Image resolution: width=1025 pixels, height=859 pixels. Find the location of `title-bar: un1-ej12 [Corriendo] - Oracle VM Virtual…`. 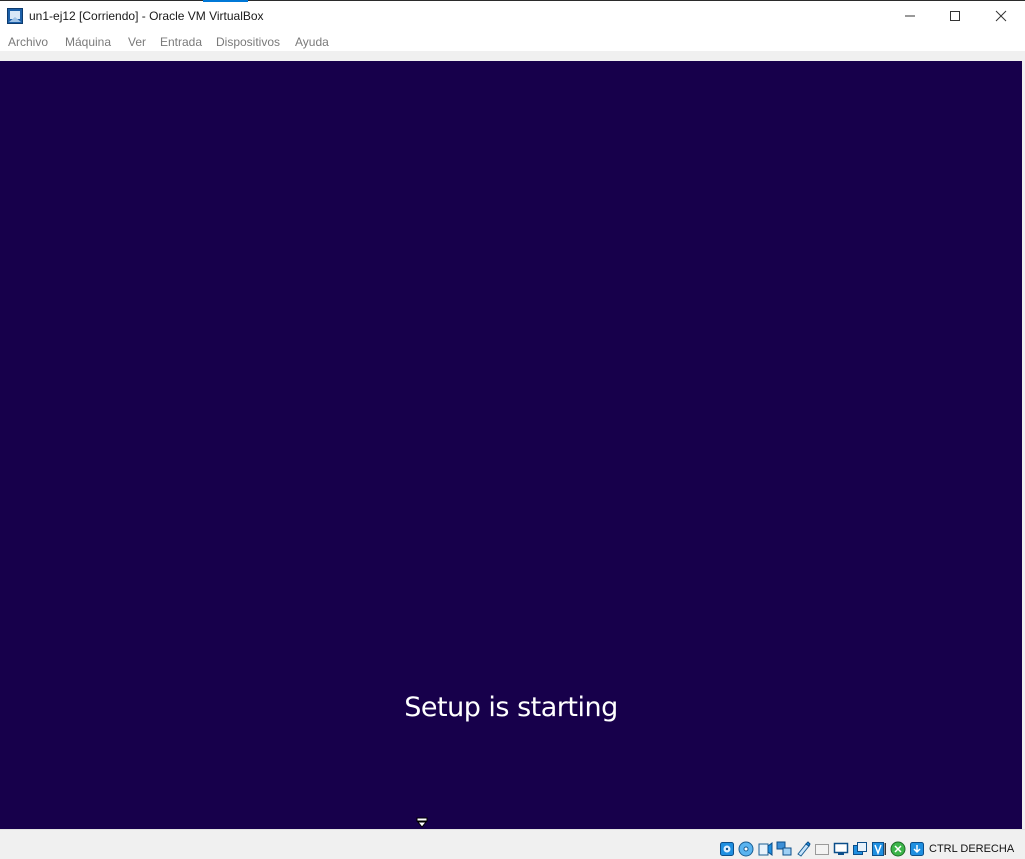

title-bar: un1-ej12 [Corriendo] - Oracle VM Virtual… is located at coordinates (512, 15).